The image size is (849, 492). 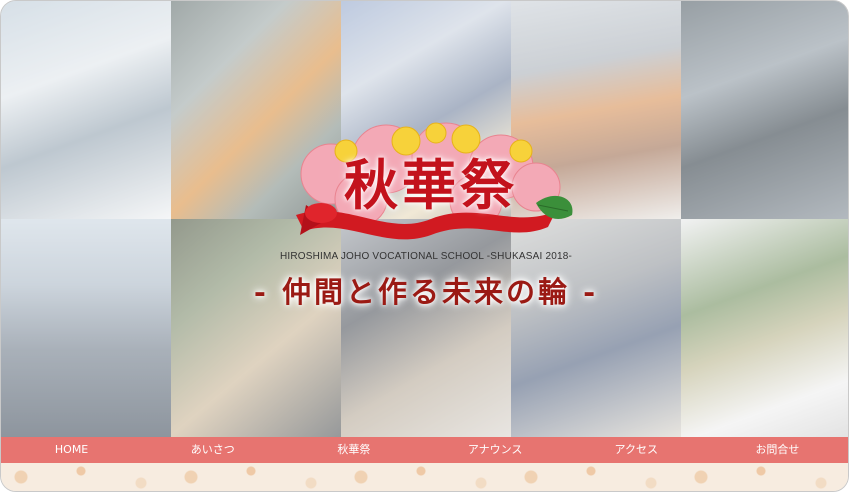 What do you see at coordinates (353, 450) in the screenshot?
I see `nav-festival: 秋華祭` at bounding box center [353, 450].